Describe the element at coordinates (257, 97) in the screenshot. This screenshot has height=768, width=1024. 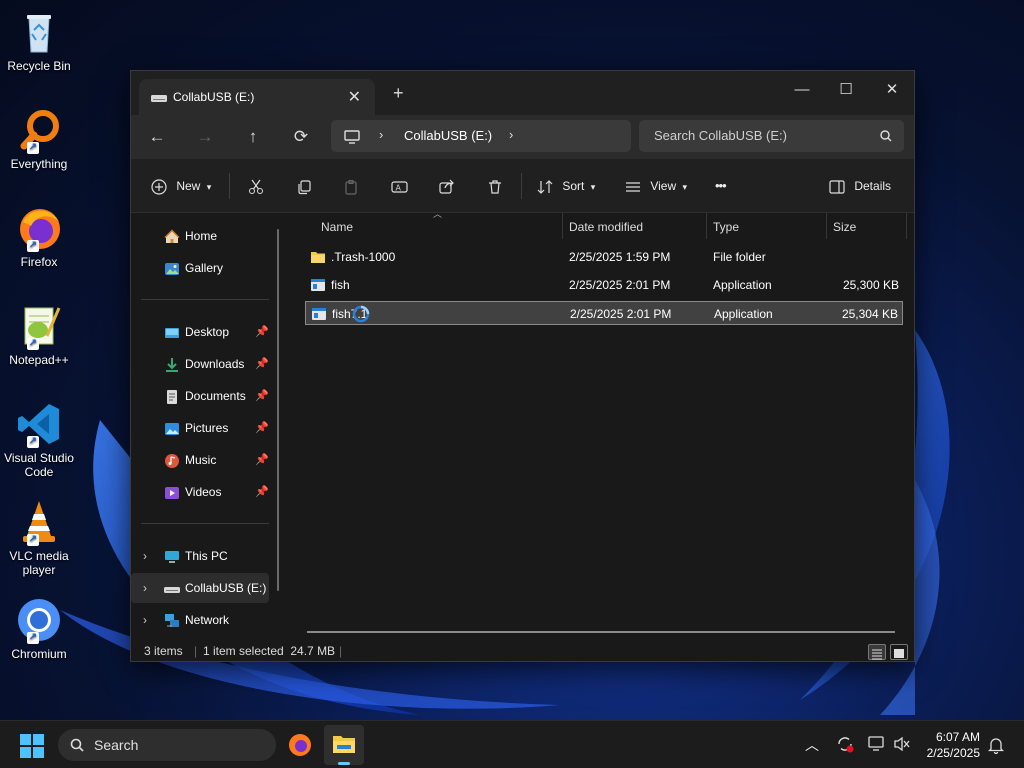
I see `tab-collabusb: CollabUSB (E:) ✕` at that location.